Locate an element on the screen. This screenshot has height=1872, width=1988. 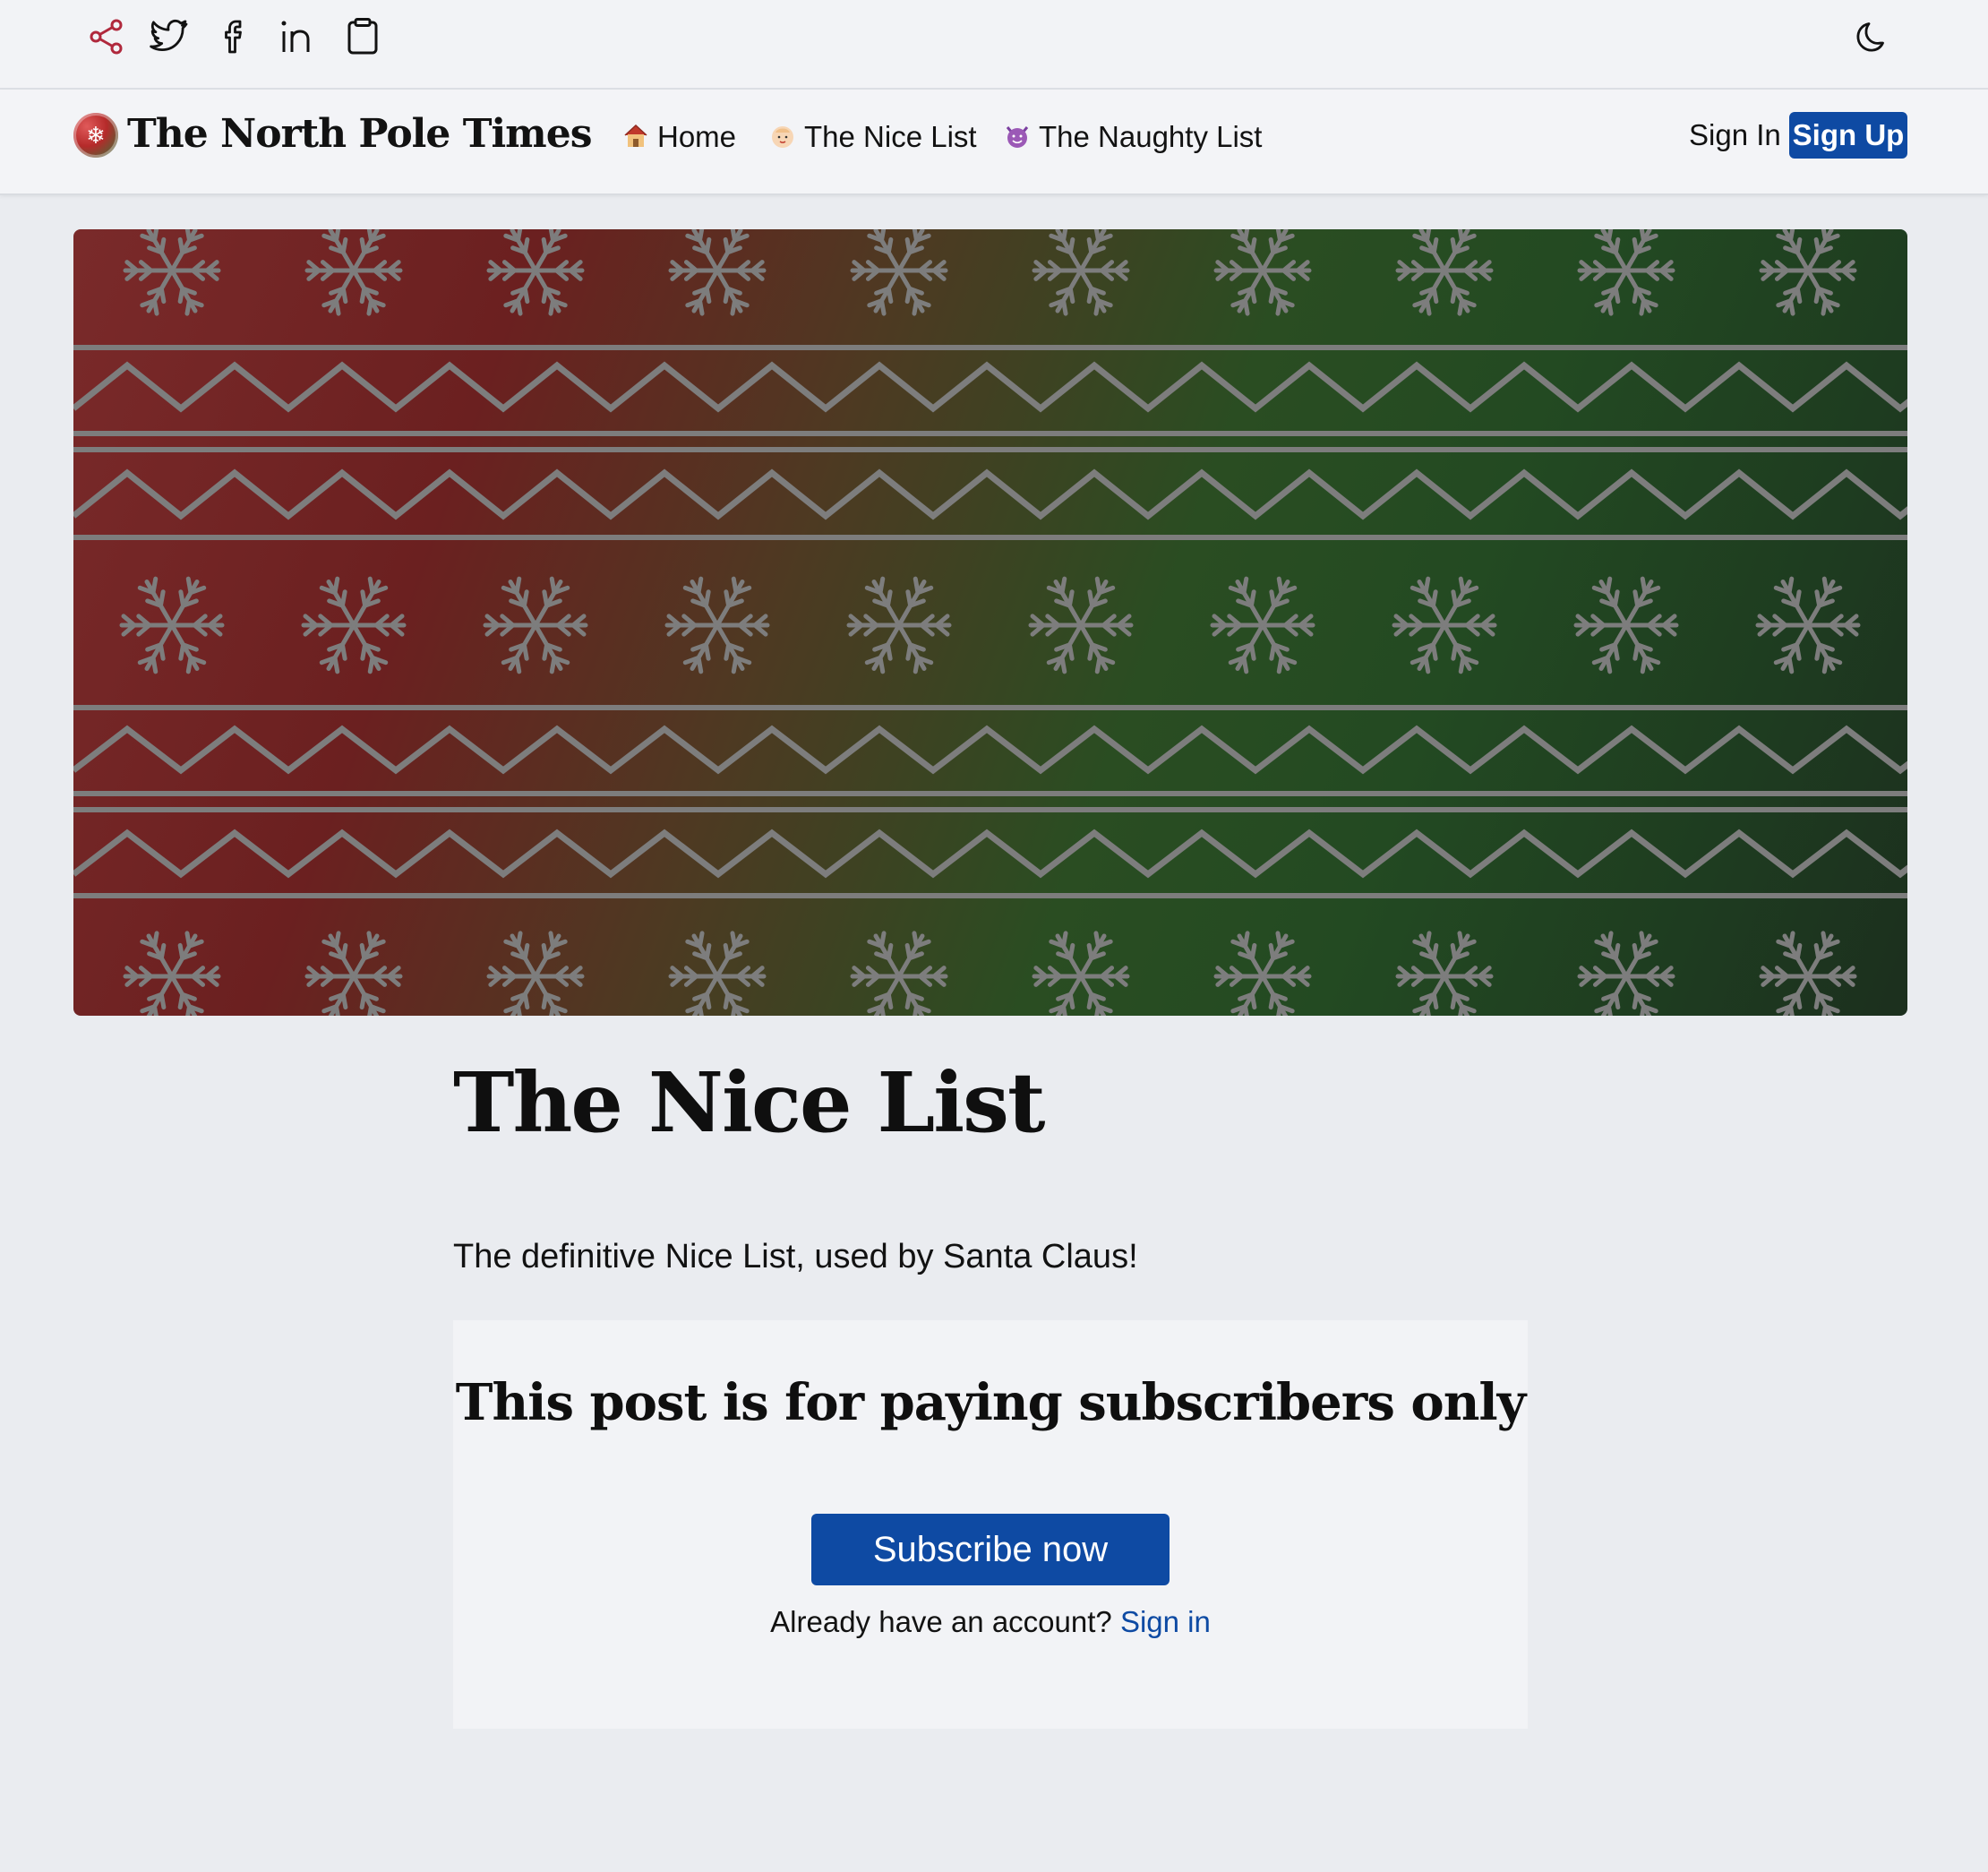
account-prompt: Already have an account? Sign in is located at coordinates (990, 1622).